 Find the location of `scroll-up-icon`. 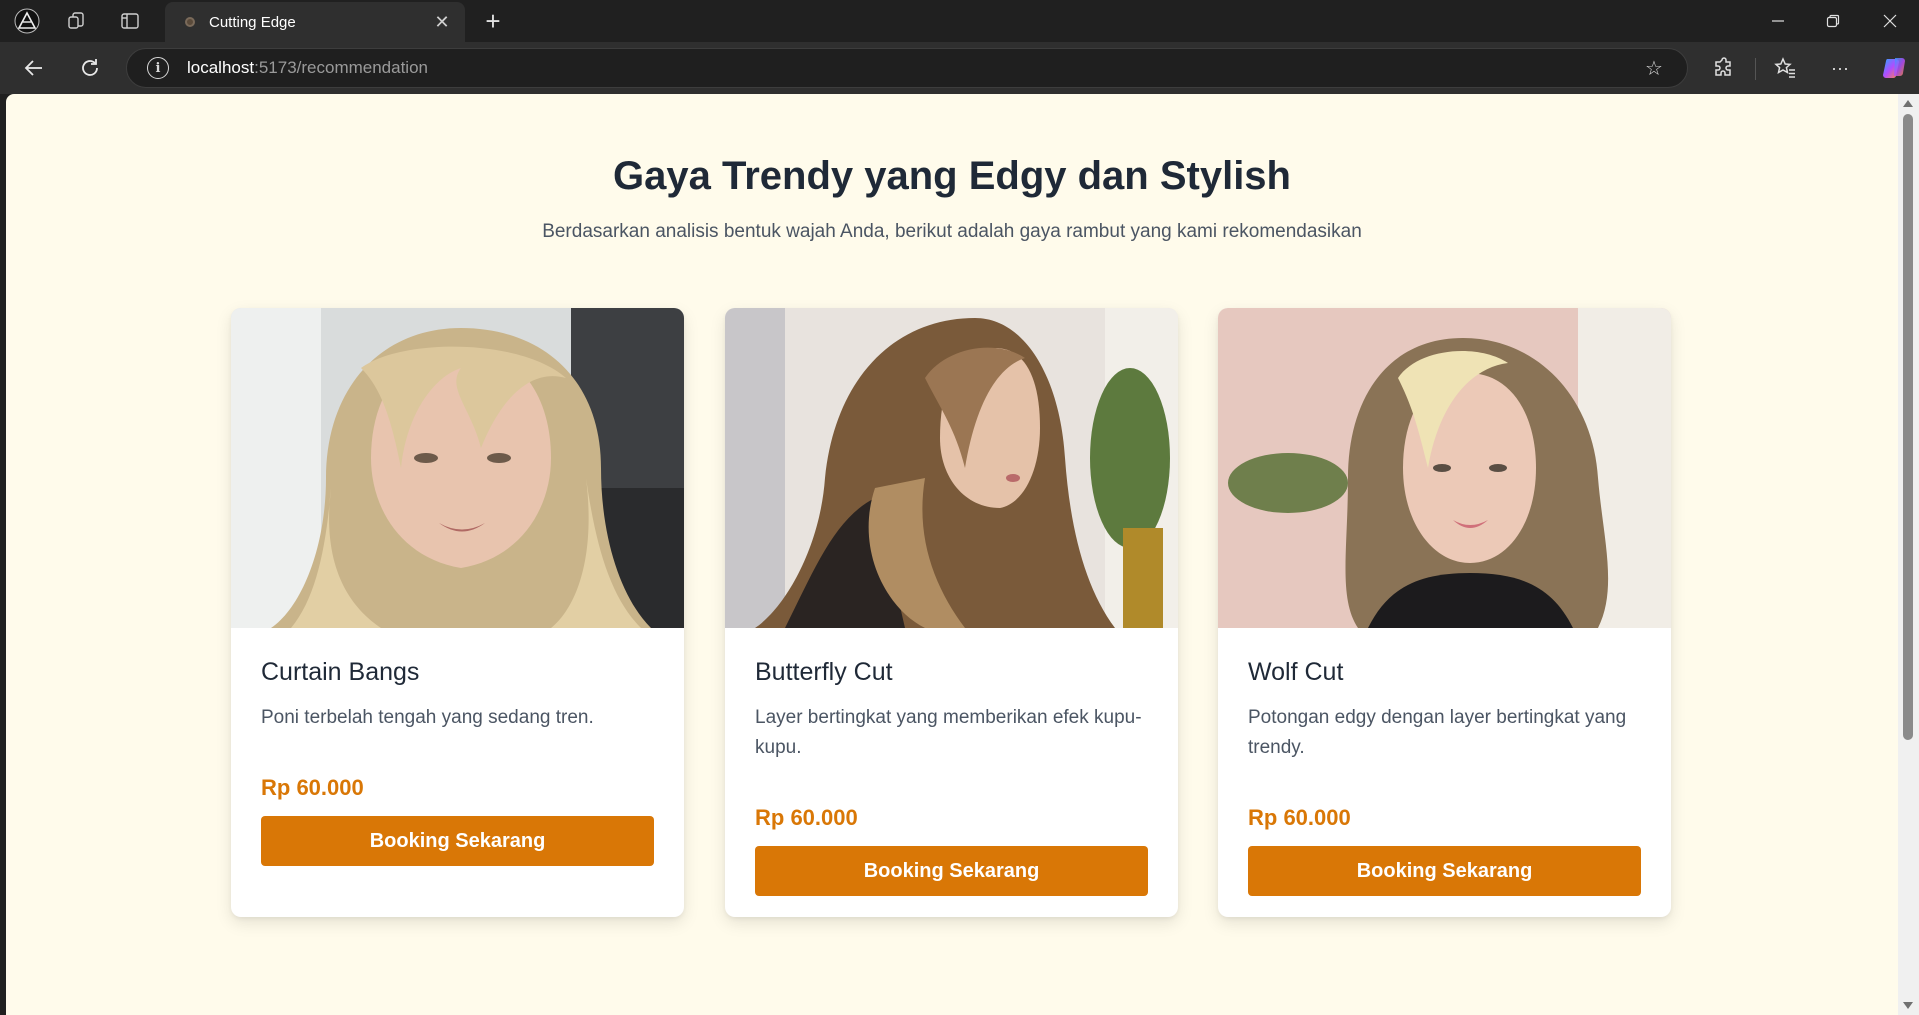

scroll-up-icon is located at coordinates (1908, 103).